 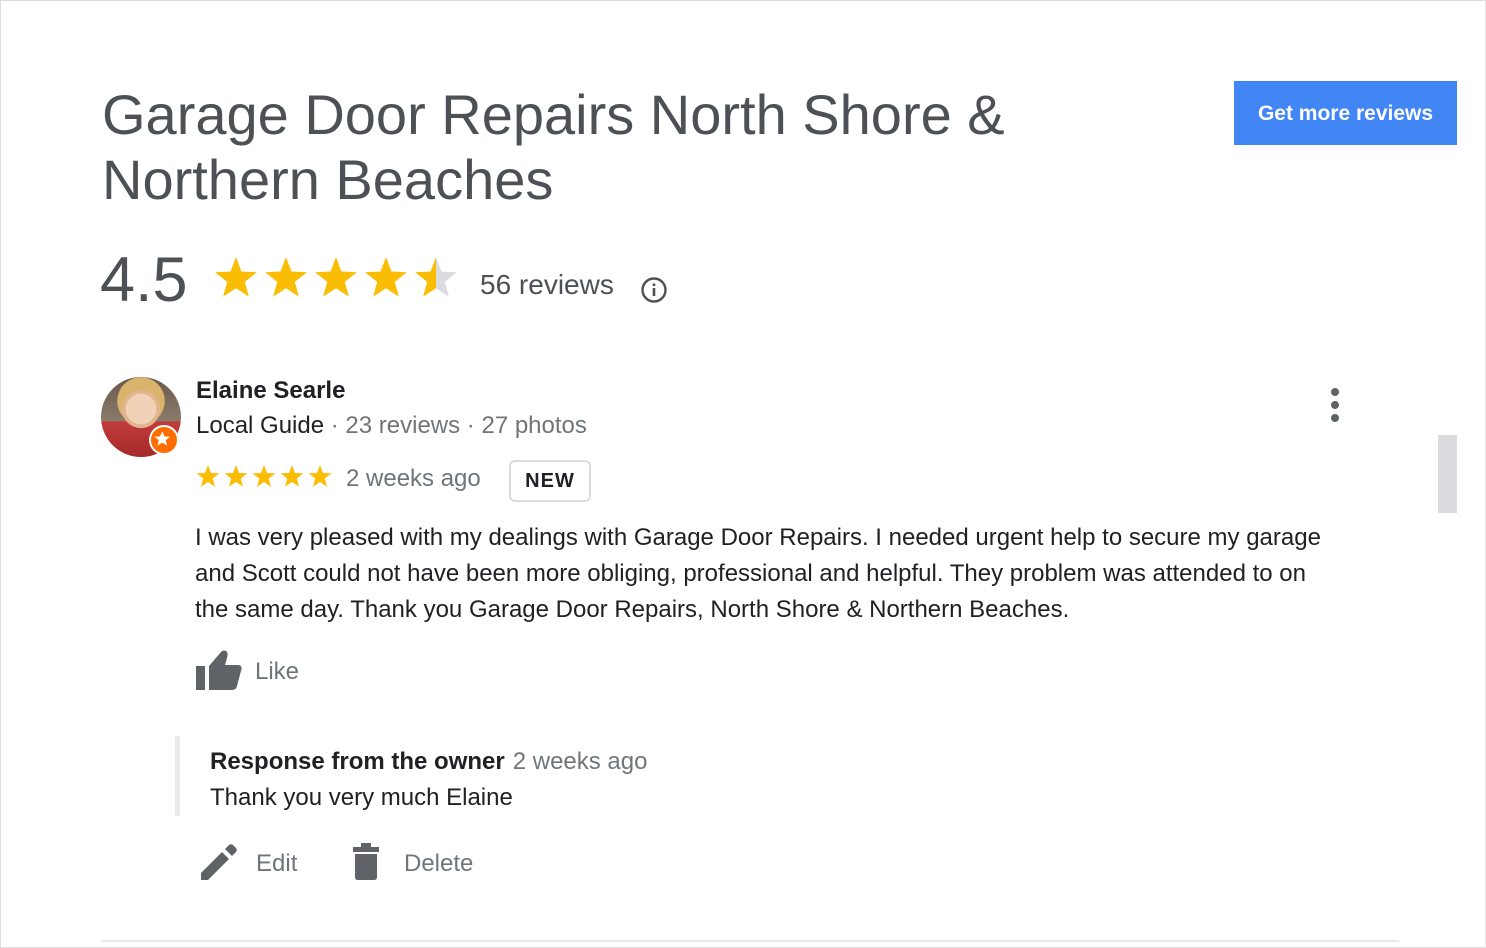 I want to click on delete-response-button: Delete, so click(x=420, y=865).